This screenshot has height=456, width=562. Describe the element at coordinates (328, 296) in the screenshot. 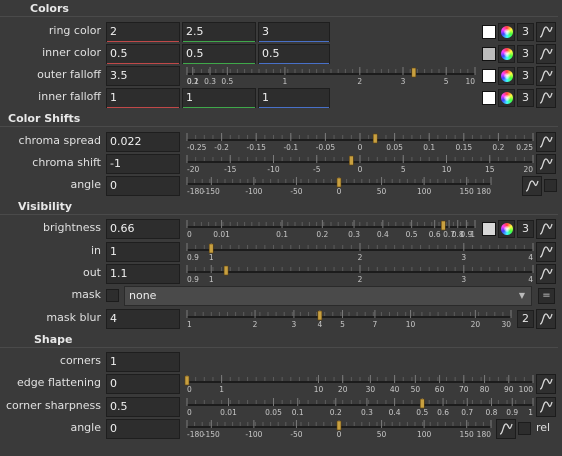

I see `mask-dropdown: none ▼` at that location.